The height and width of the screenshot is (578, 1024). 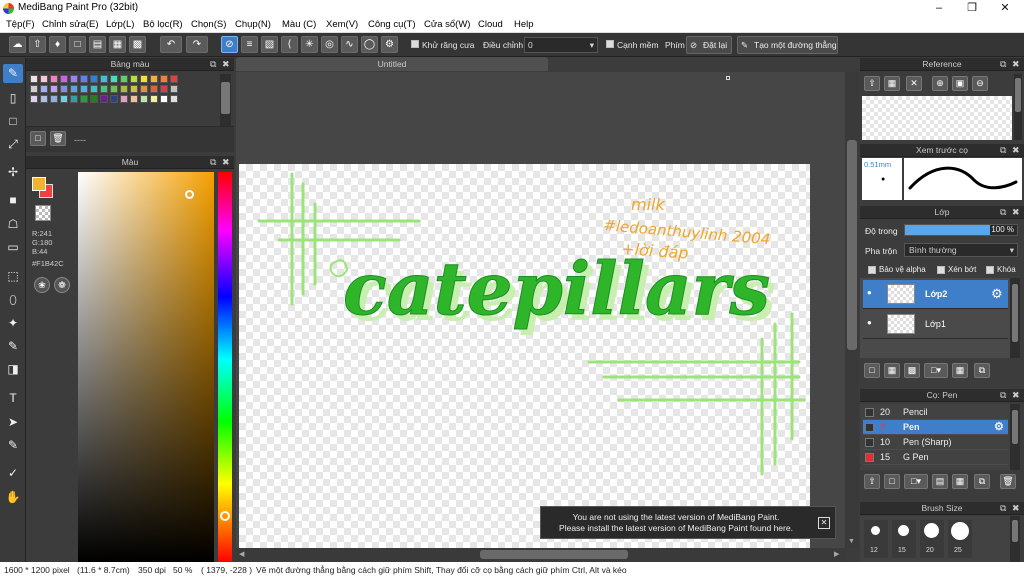 What do you see at coordinates (876, 539) in the screenshot?
I see `brush-size-cell: 12` at bounding box center [876, 539].